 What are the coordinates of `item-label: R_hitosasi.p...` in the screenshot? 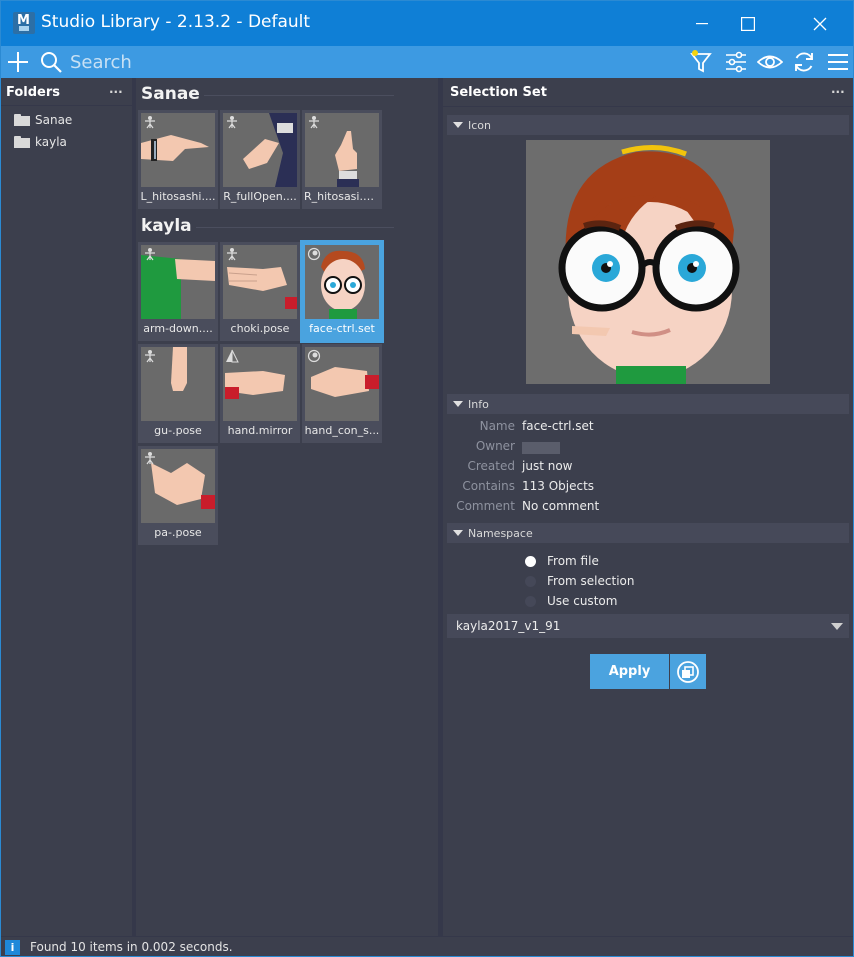 It's located at (342, 196).